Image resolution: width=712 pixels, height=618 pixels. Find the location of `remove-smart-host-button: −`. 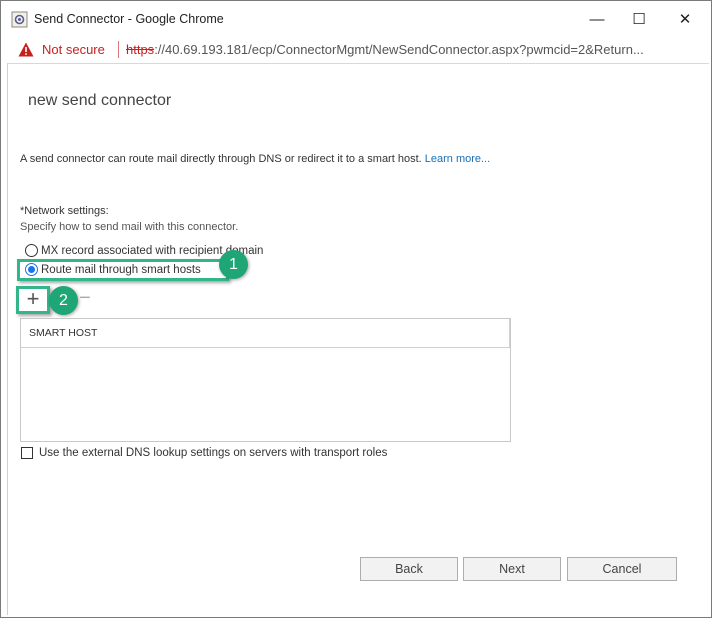

remove-smart-host-button: − is located at coordinates (85, 298).